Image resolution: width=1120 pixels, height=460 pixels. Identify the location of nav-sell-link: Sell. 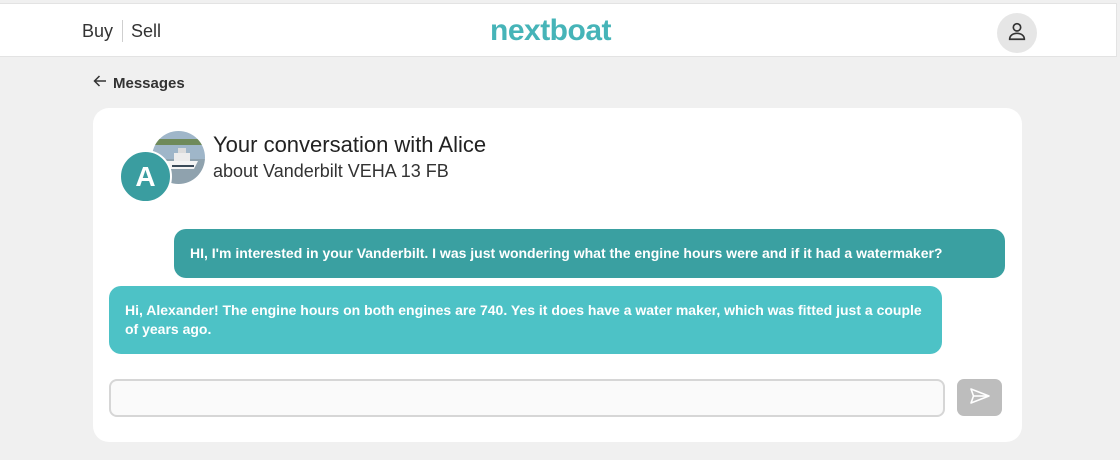
(142, 31).